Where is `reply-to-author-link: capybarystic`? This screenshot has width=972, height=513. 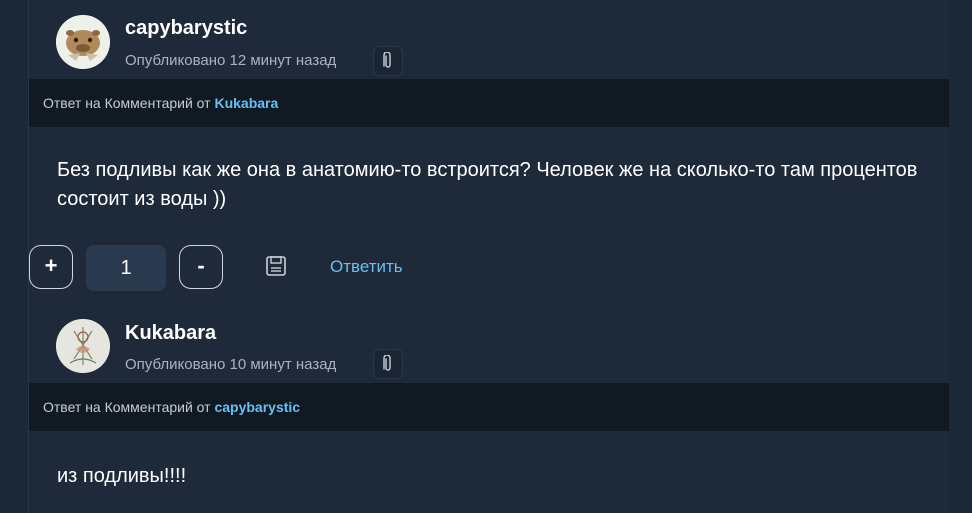 reply-to-author-link: capybarystic is located at coordinates (257, 407).